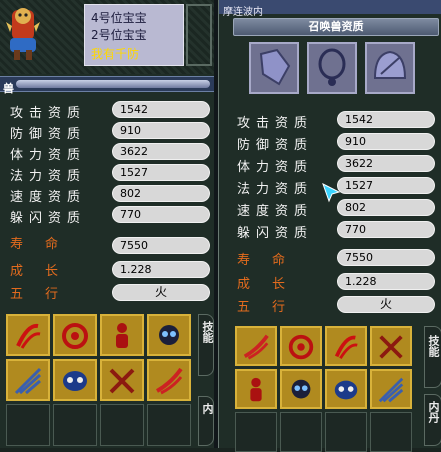 Image resolution: width=441 pixels, height=452 pixels. I want to click on lifespan-label: 寿命, so click(45, 244).